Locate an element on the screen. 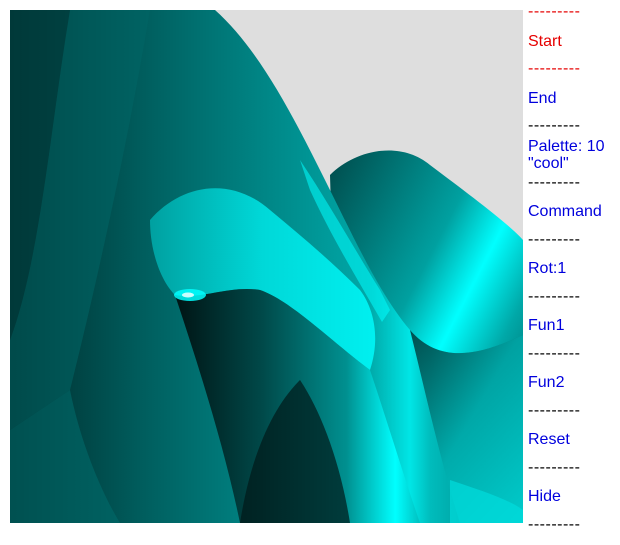 Image resolution: width=620 pixels, height=545 pixels. menu-item-rot: Rot:1 is located at coordinates (547, 268).